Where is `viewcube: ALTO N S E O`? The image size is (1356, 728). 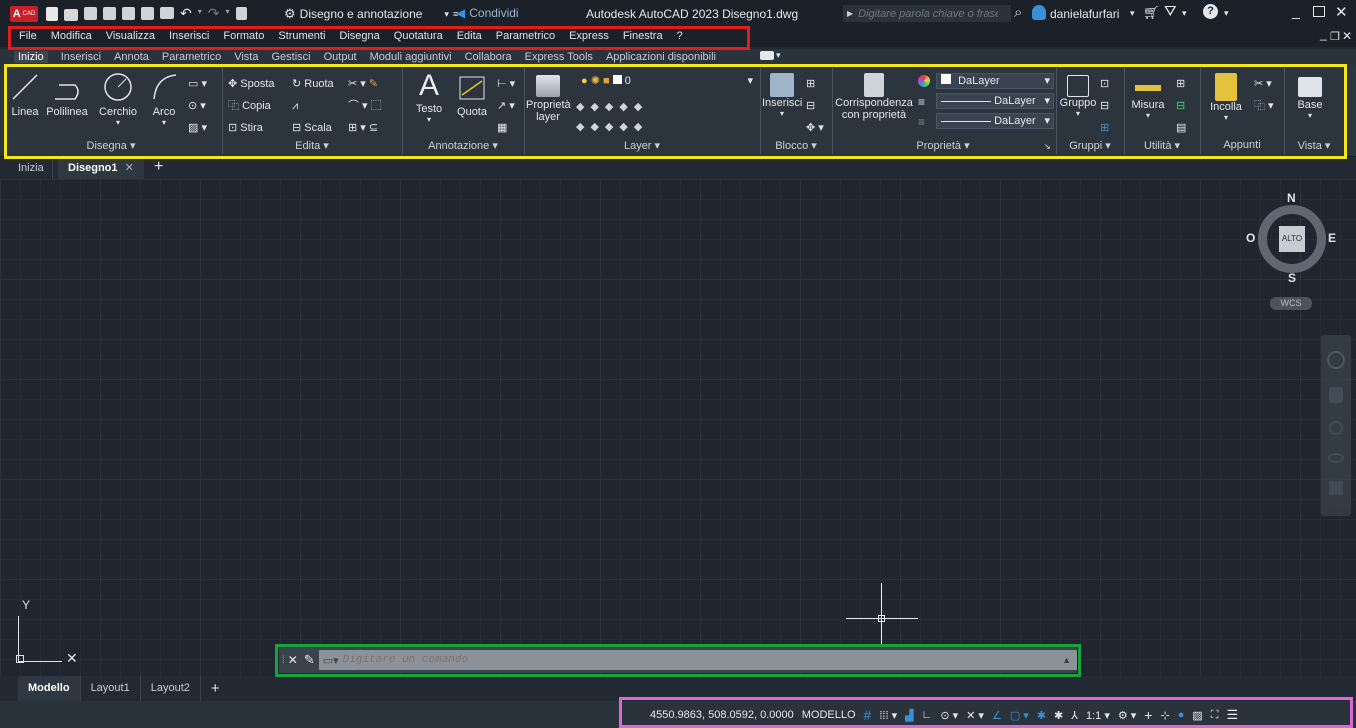
viewcube: ALTO N S E O is located at coordinates (1291, 238).